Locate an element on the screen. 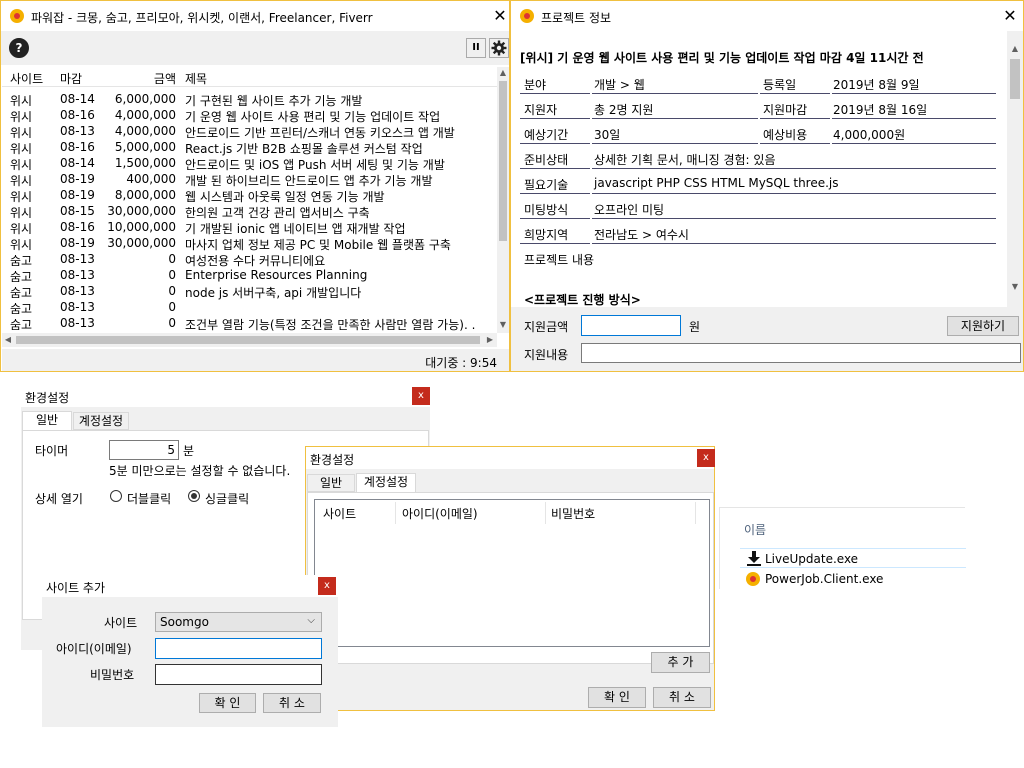 The width and height of the screenshot is (1024, 768). site-select: Soomgo ⌵ is located at coordinates (238, 622).